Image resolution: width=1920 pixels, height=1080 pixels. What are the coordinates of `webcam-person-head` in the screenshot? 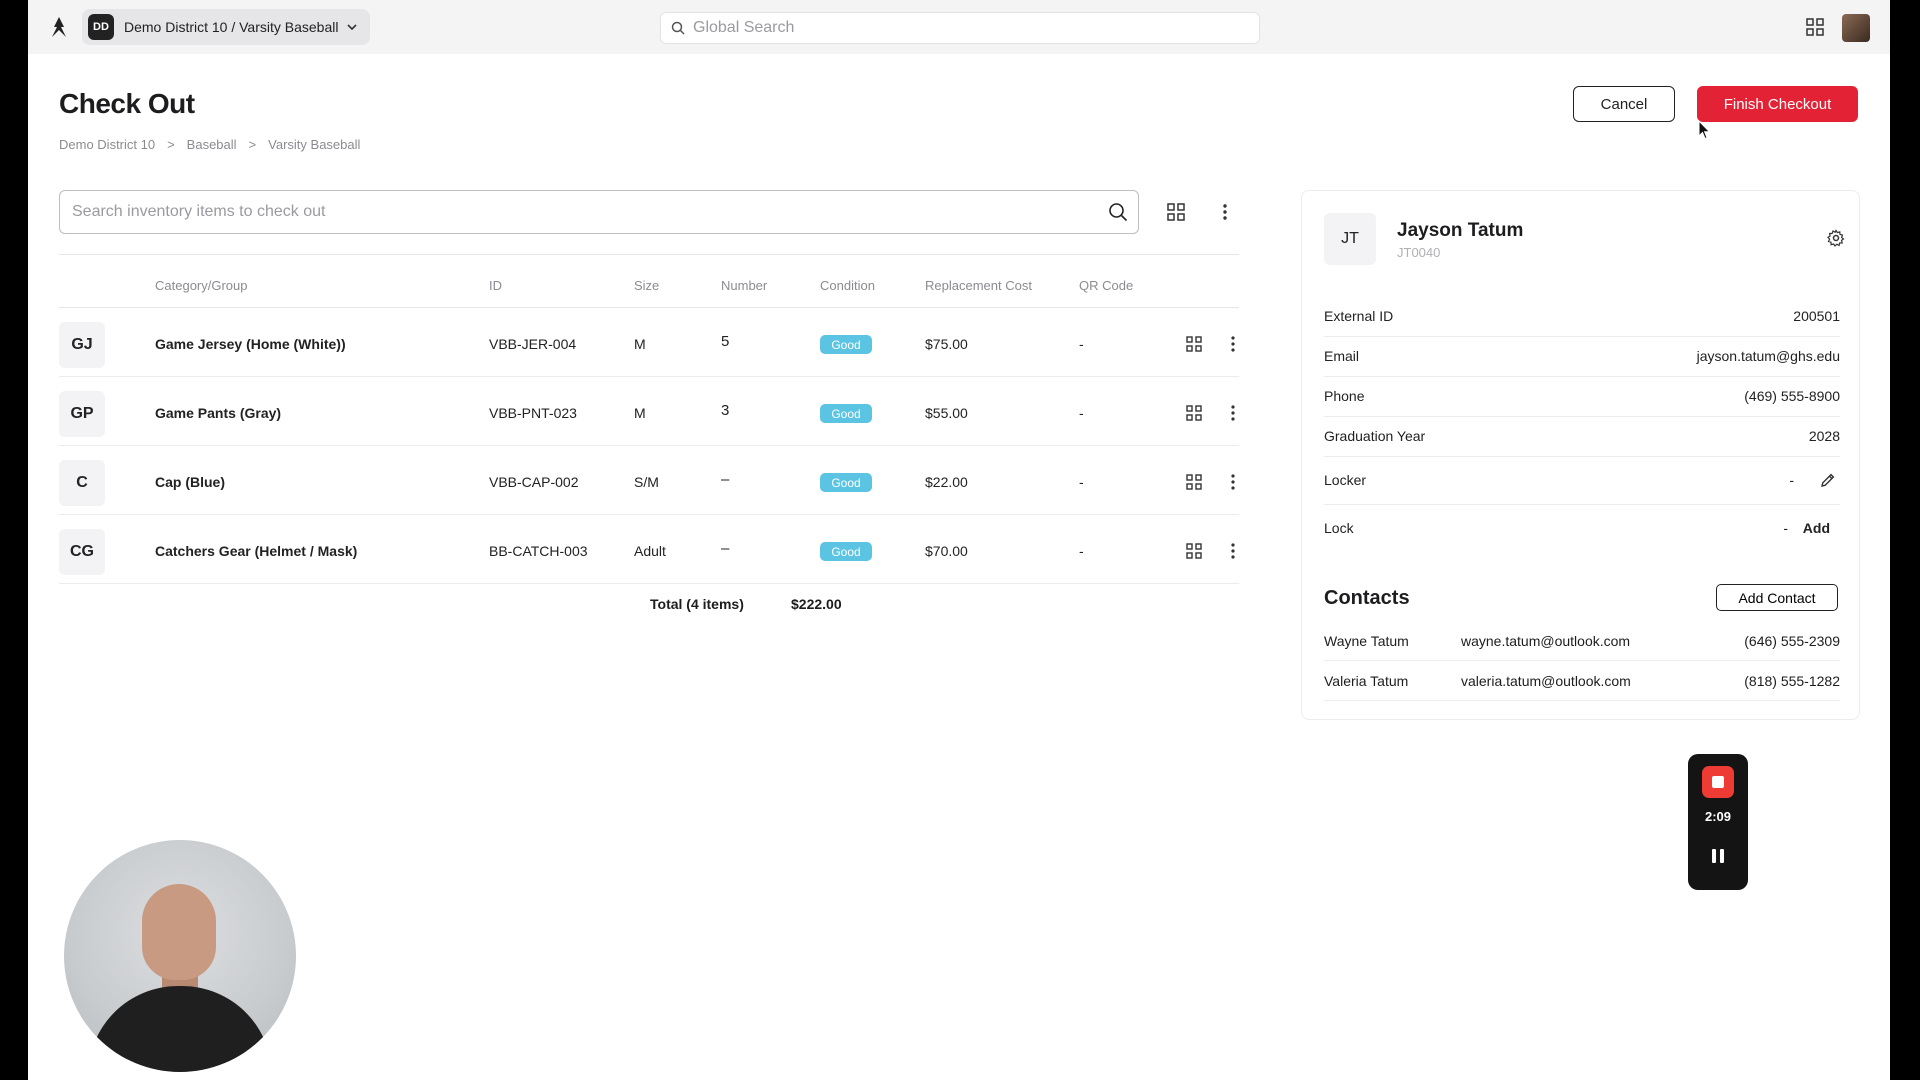 It's located at (179, 932).